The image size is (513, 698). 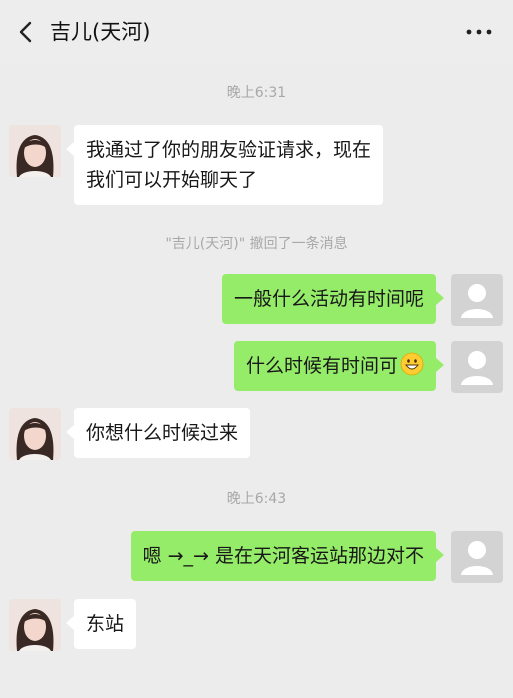 What do you see at coordinates (256, 499) in the screenshot?
I see `timestamp: 晚上6:43` at bounding box center [256, 499].